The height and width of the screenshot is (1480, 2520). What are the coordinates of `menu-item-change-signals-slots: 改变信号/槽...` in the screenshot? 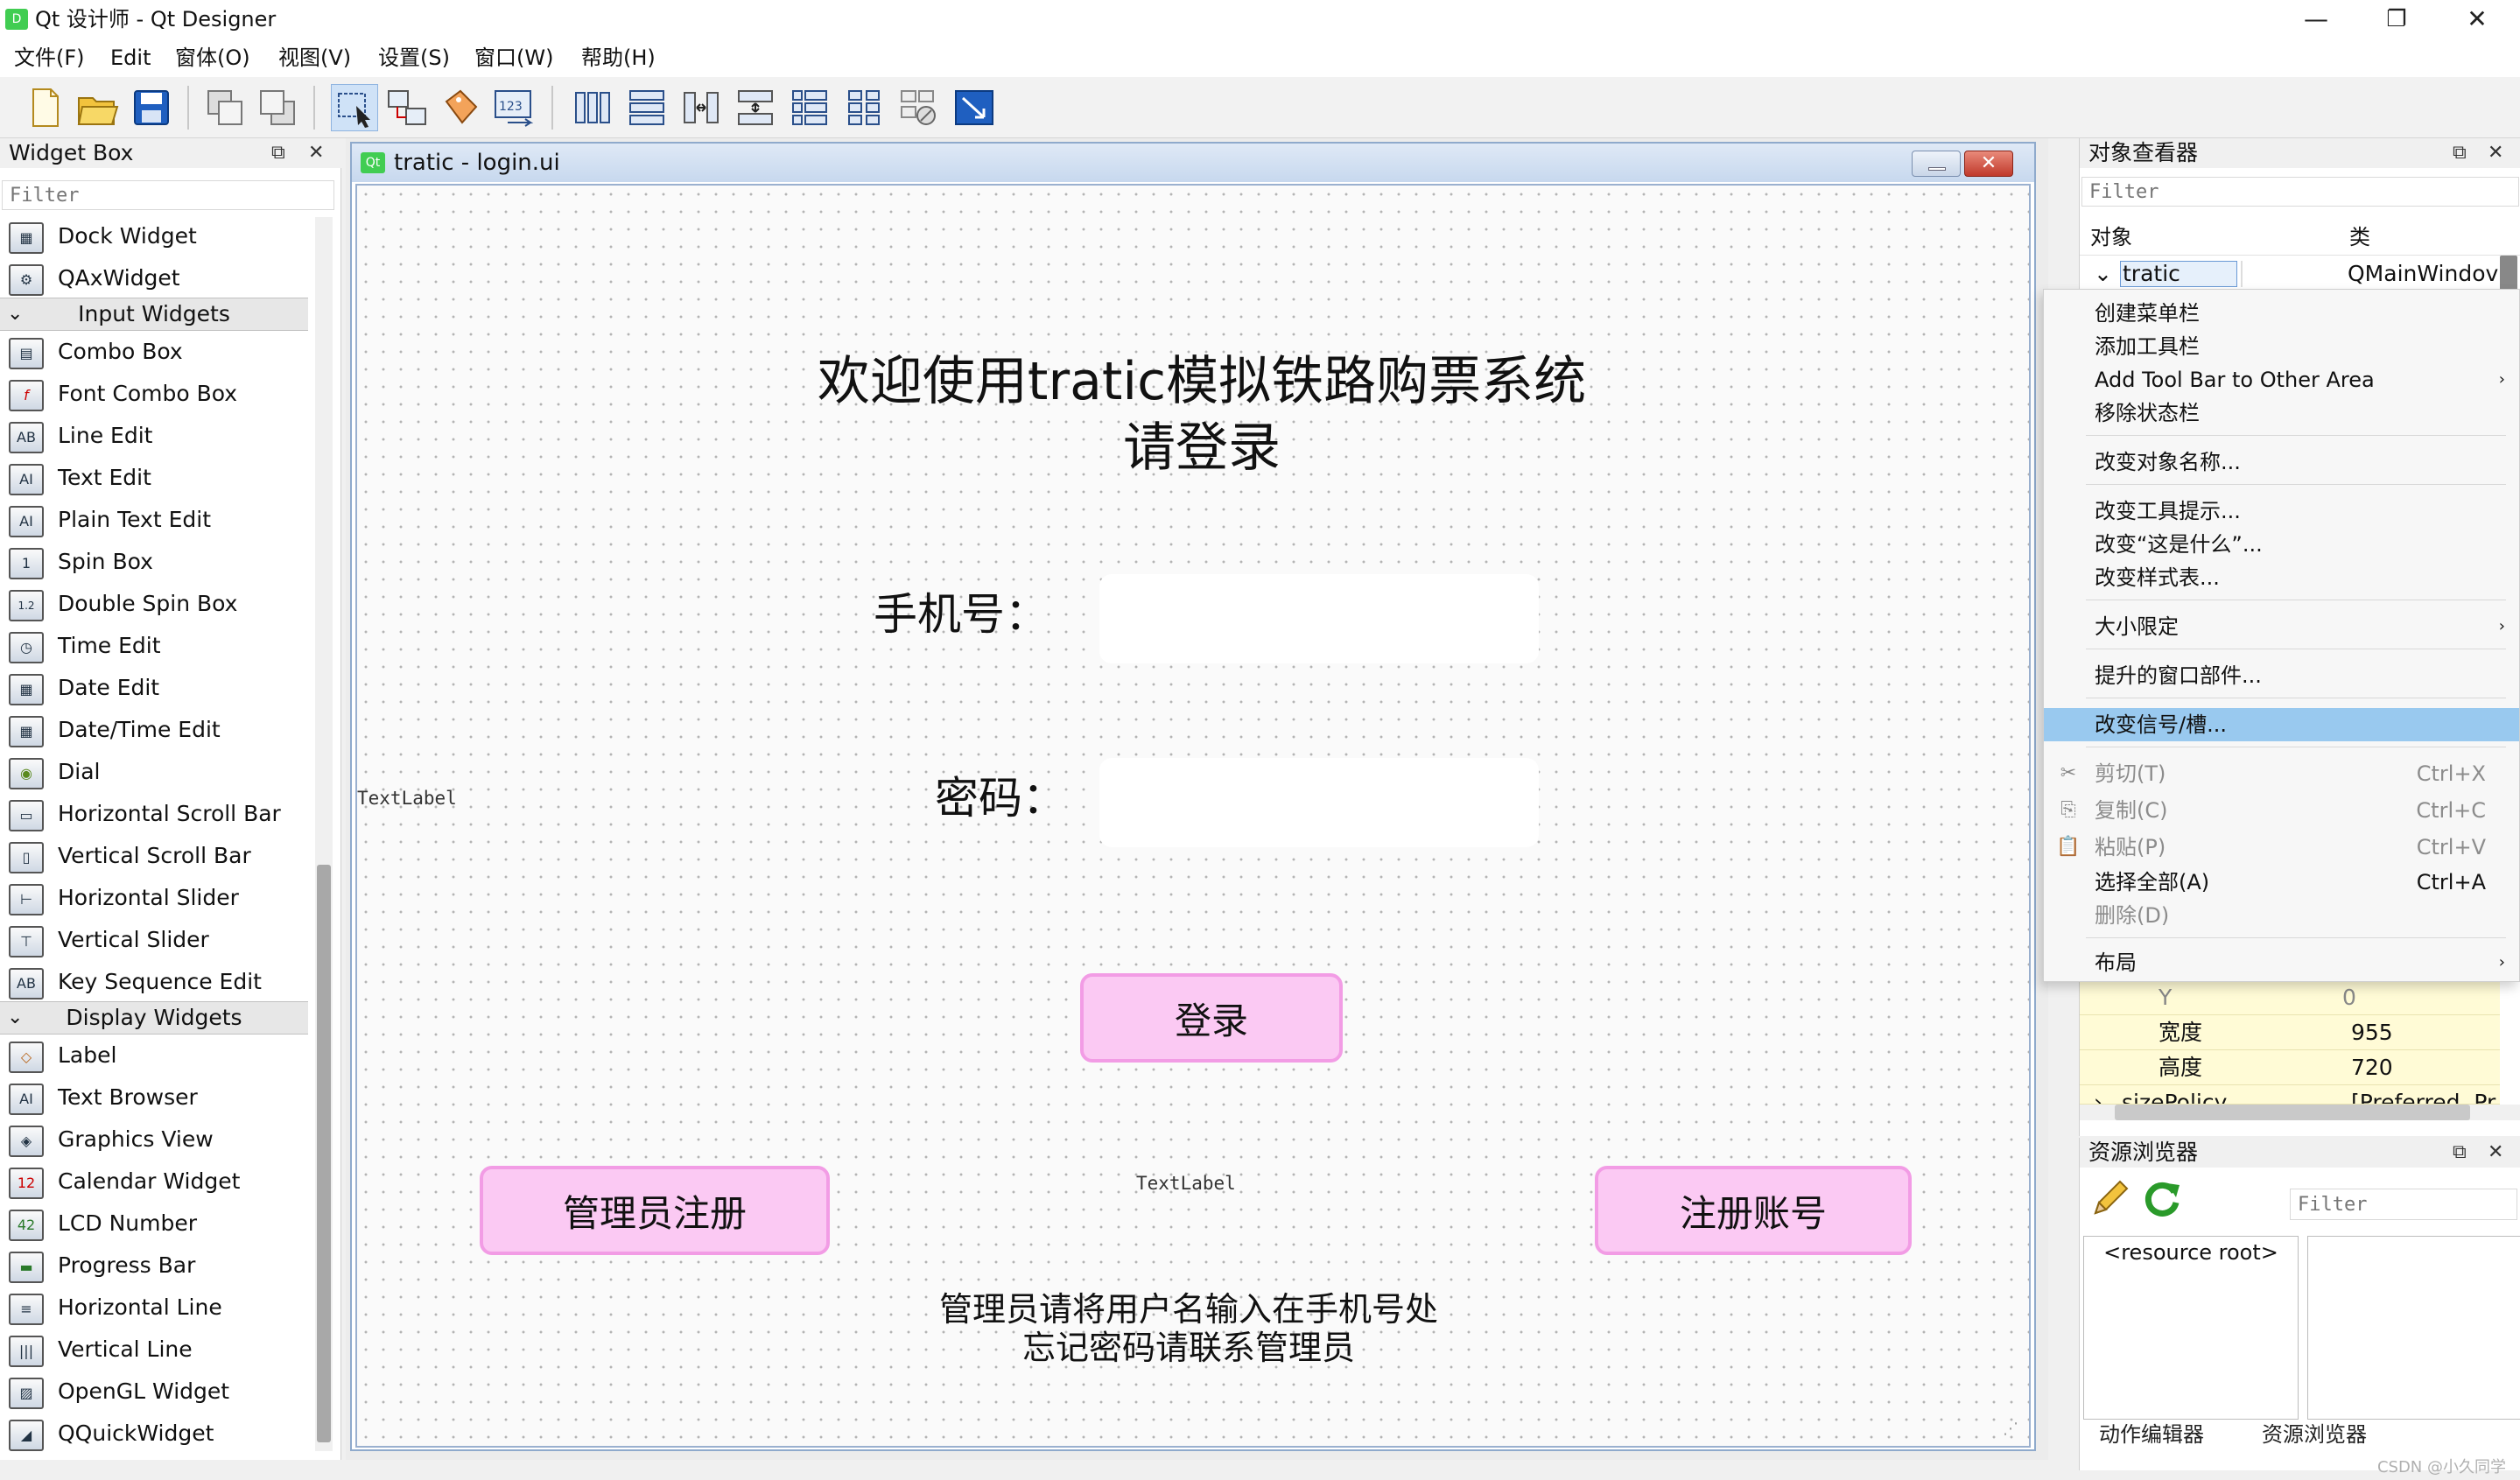 It's located at (2281, 724).